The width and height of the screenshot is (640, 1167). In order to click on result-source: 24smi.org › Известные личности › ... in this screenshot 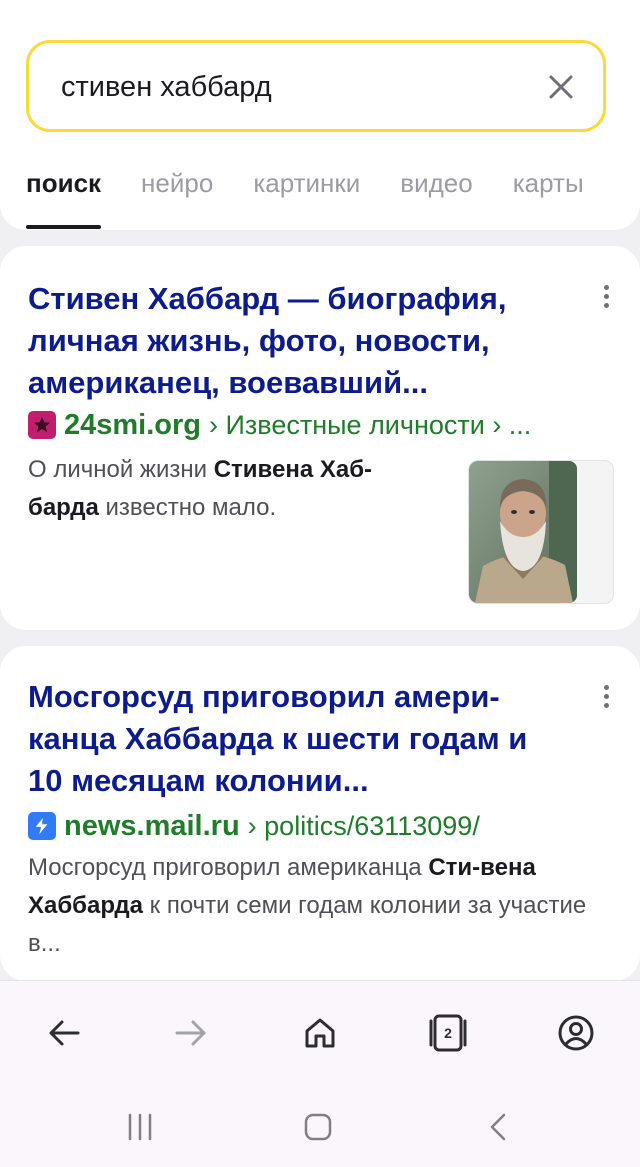, I will do `click(279, 425)`.